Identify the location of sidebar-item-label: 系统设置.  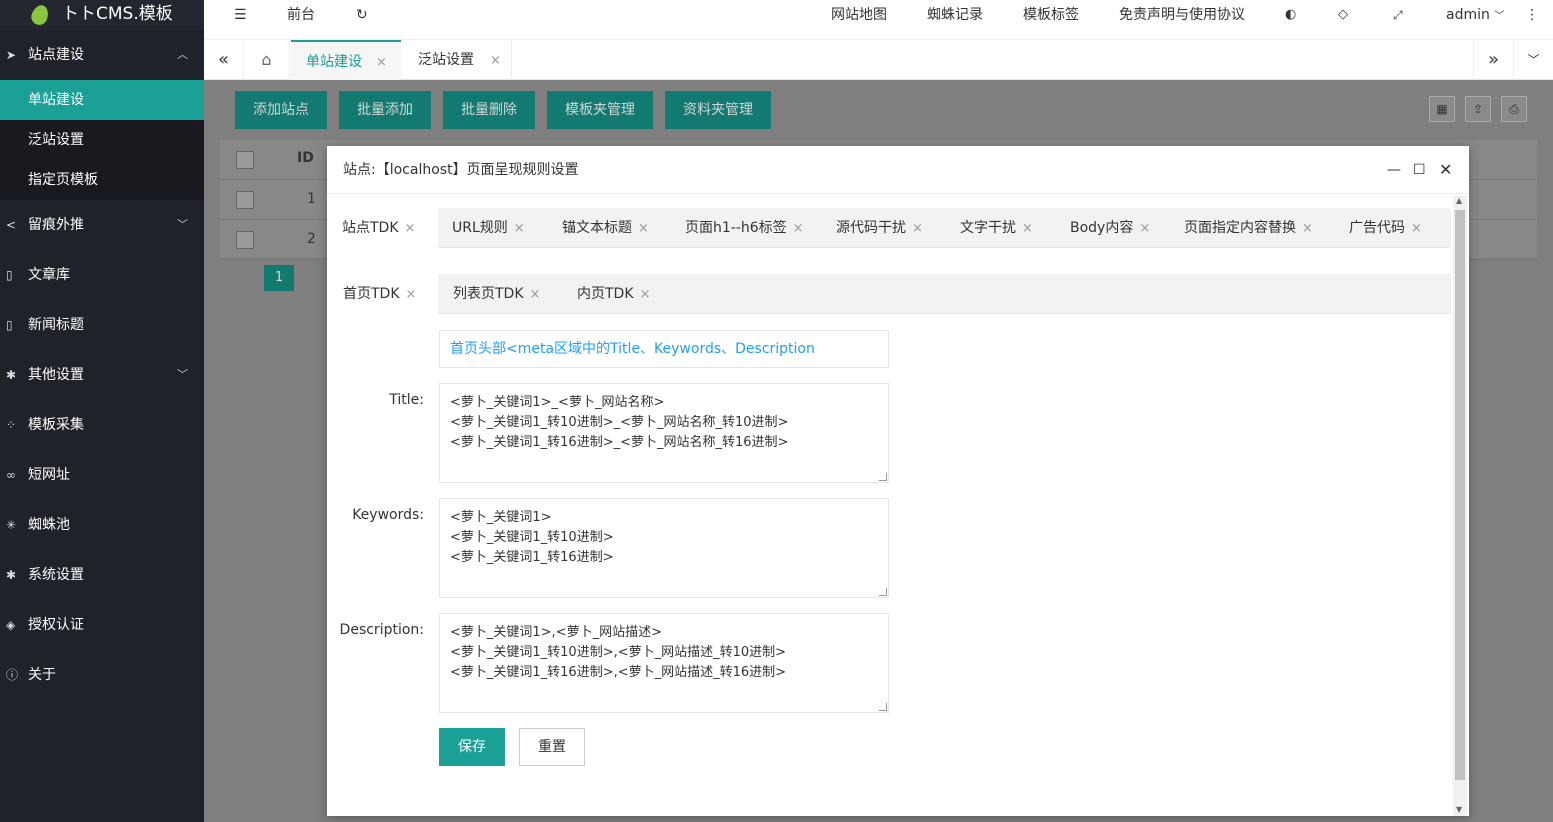
(56, 575).